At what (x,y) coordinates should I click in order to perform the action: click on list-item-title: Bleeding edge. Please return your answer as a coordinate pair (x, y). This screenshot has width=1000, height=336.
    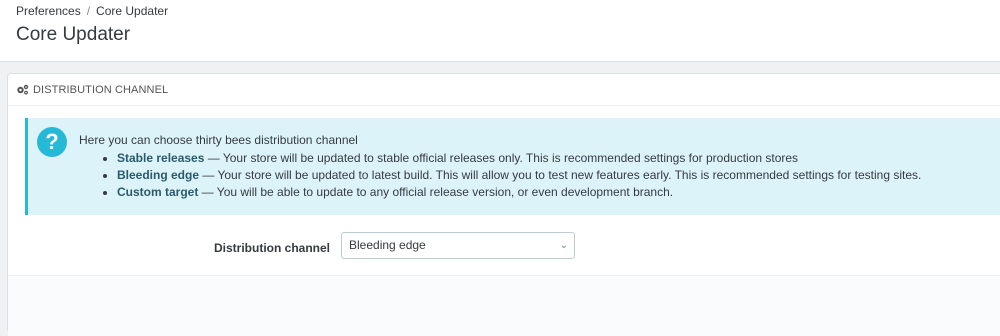
    Looking at the image, I should click on (158, 175).